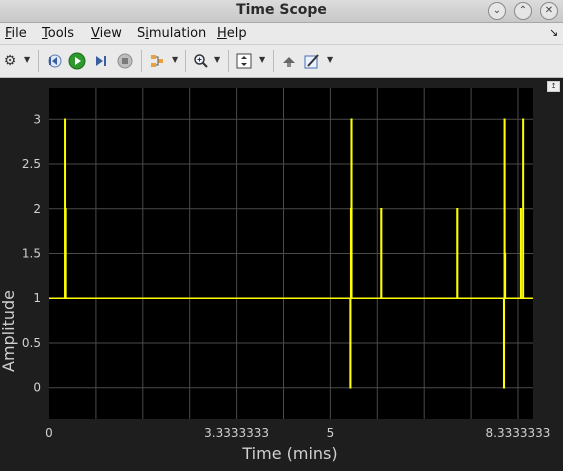 The height and width of the screenshot is (471, 563). What do you see at coordinates (331, 433) in the screenshot?
I see `x-tick-label: 5` at bounding box center [331, 433].